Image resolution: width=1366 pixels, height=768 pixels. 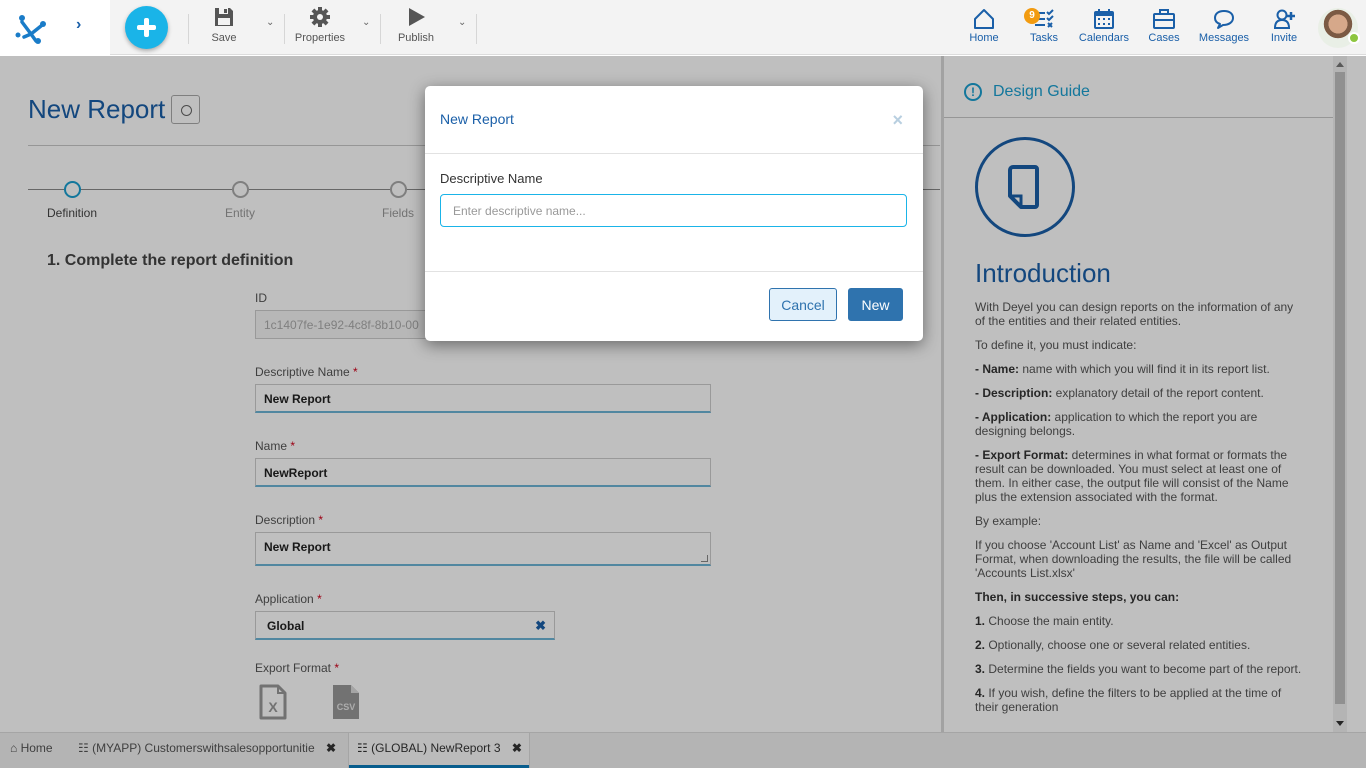 I want to click on save-dropdown-caret: ⌄, so click(x=270, y=22).